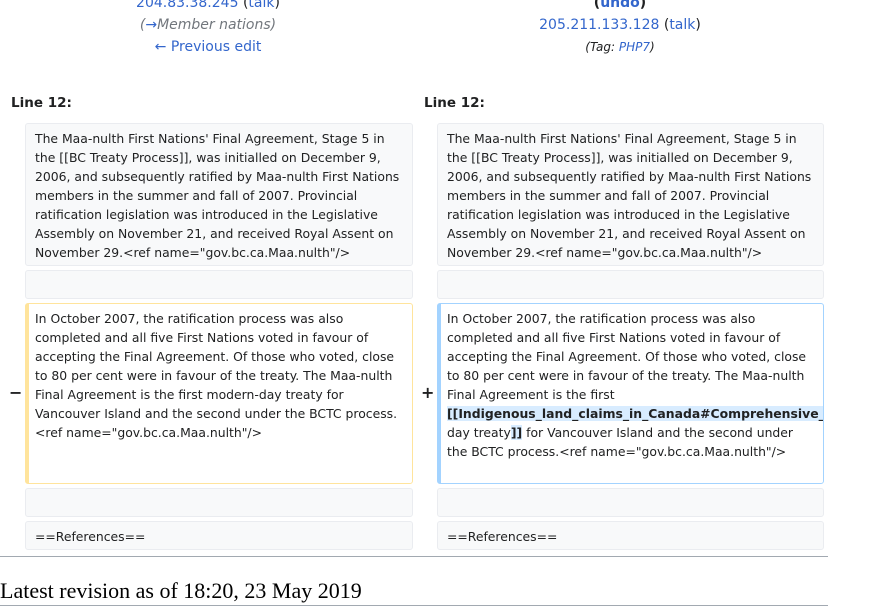 This screenshot has width=874, height=610. What do you see at coordinates (414, 556) in the screenshot?
I see `diff-bottom-divider` at bounding box center [414, 556].